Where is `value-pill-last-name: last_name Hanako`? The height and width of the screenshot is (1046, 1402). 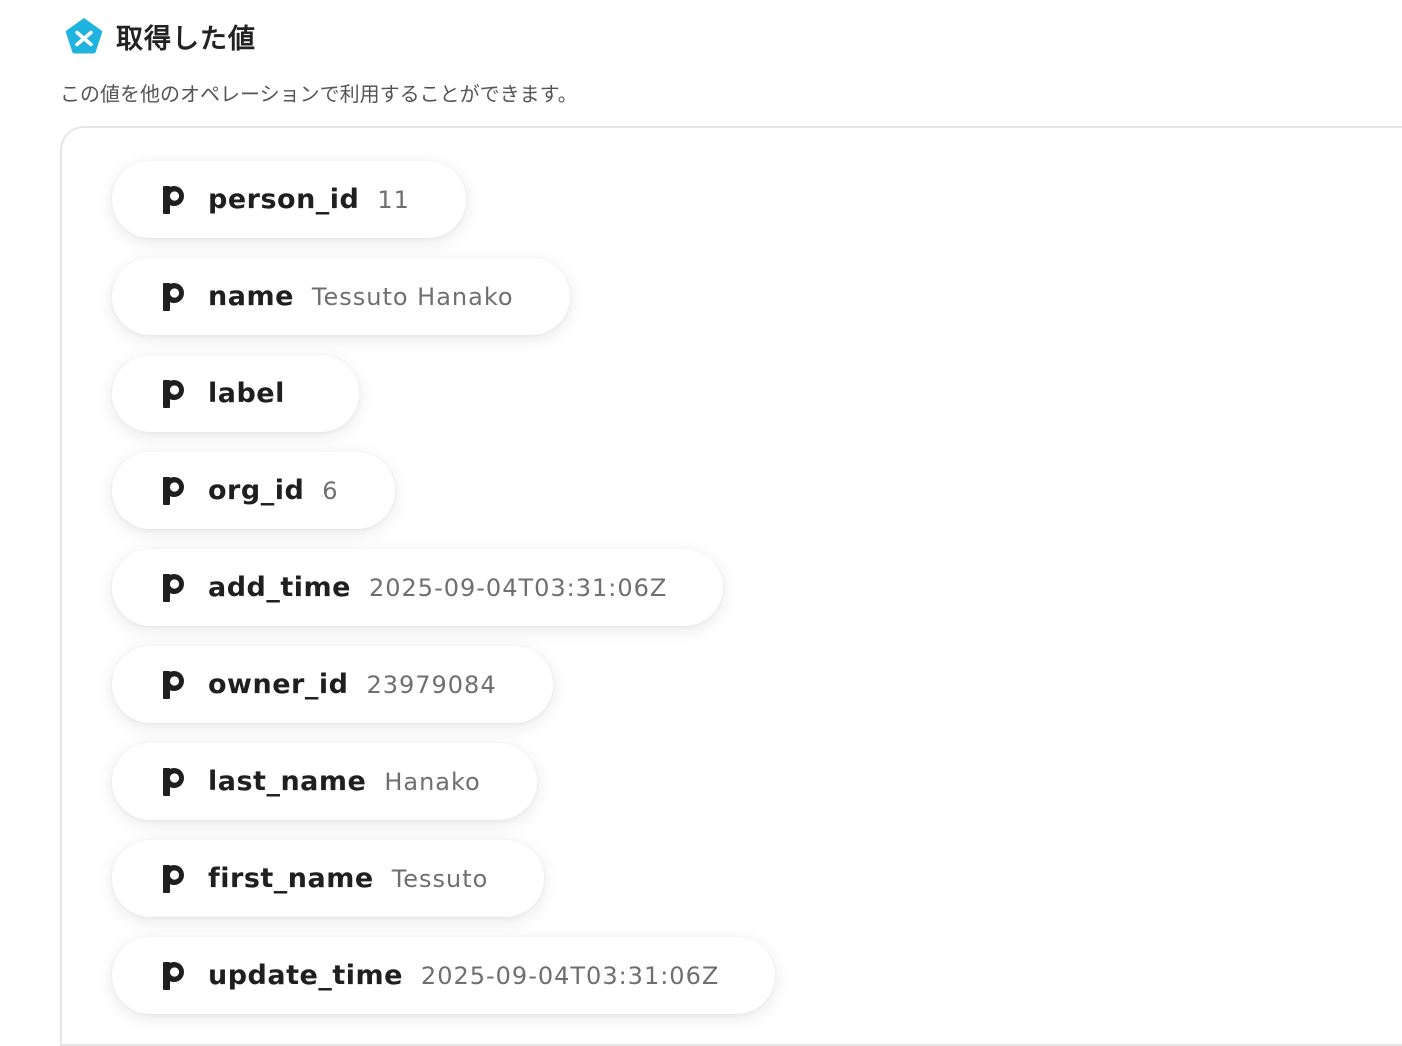
value-pill-last-name: last_name Hanako is located at coordinates (324, 781).